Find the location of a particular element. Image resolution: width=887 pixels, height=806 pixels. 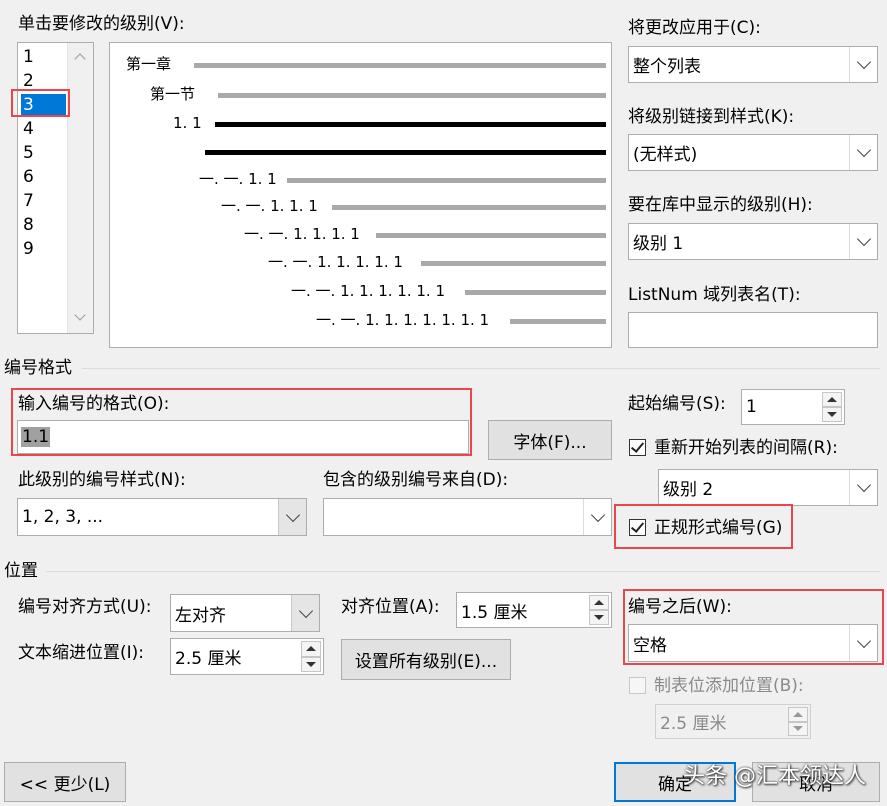

link-style-value: (无样式) is located at coordinates (665, 155).